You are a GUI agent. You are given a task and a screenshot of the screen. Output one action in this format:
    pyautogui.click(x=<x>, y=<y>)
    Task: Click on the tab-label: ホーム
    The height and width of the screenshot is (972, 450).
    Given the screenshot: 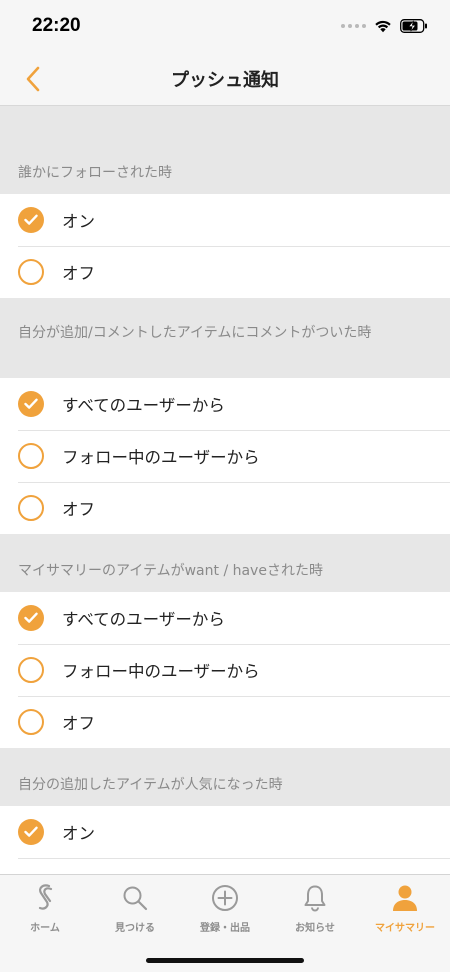 What is the action you would take?
    pyautogui.click(x=45, y=928)
    